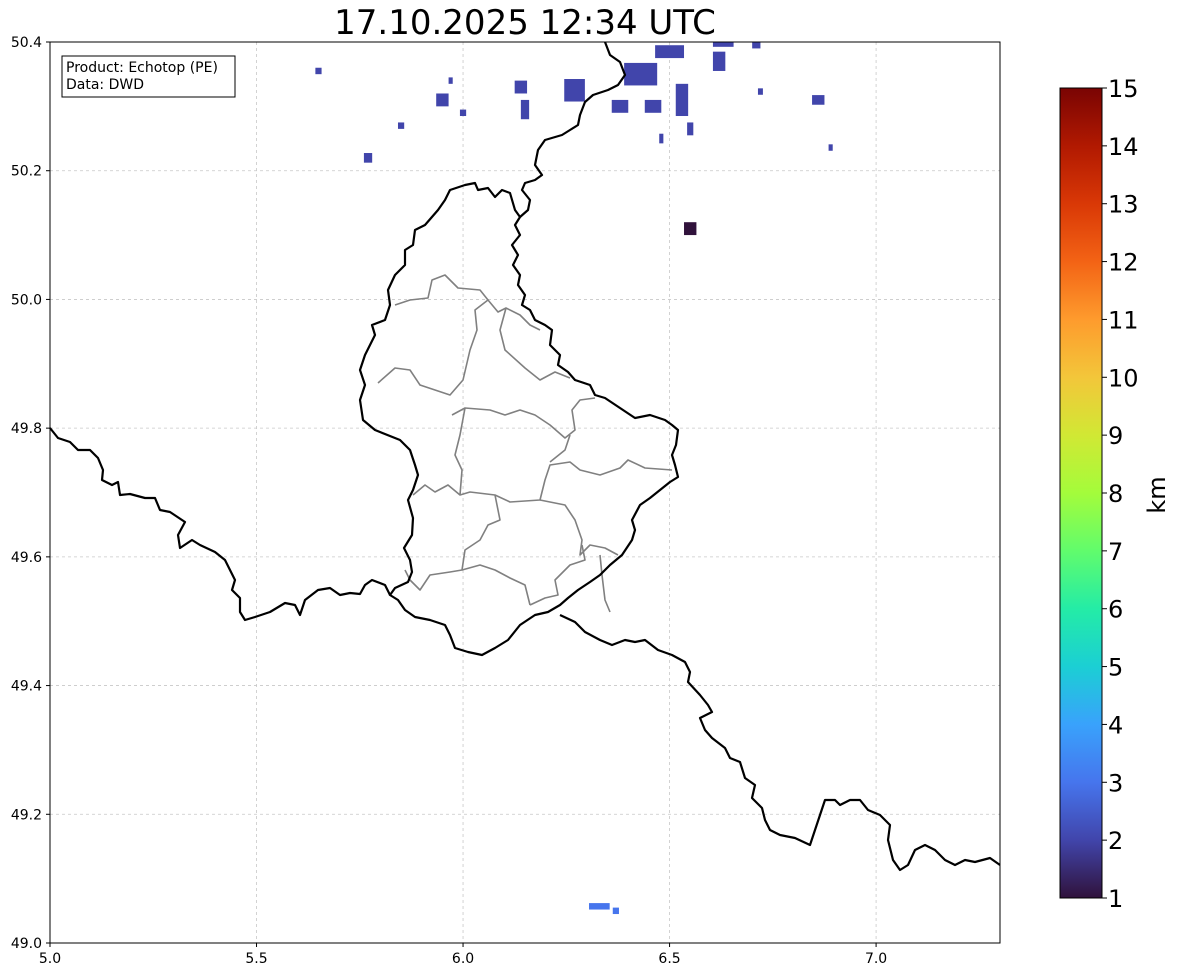 This screenshot has height=976, width=1178. Describe the element at coordinates (1115, 610) in the screenshot. I see `colorbar-tick-label: 6` at that location.